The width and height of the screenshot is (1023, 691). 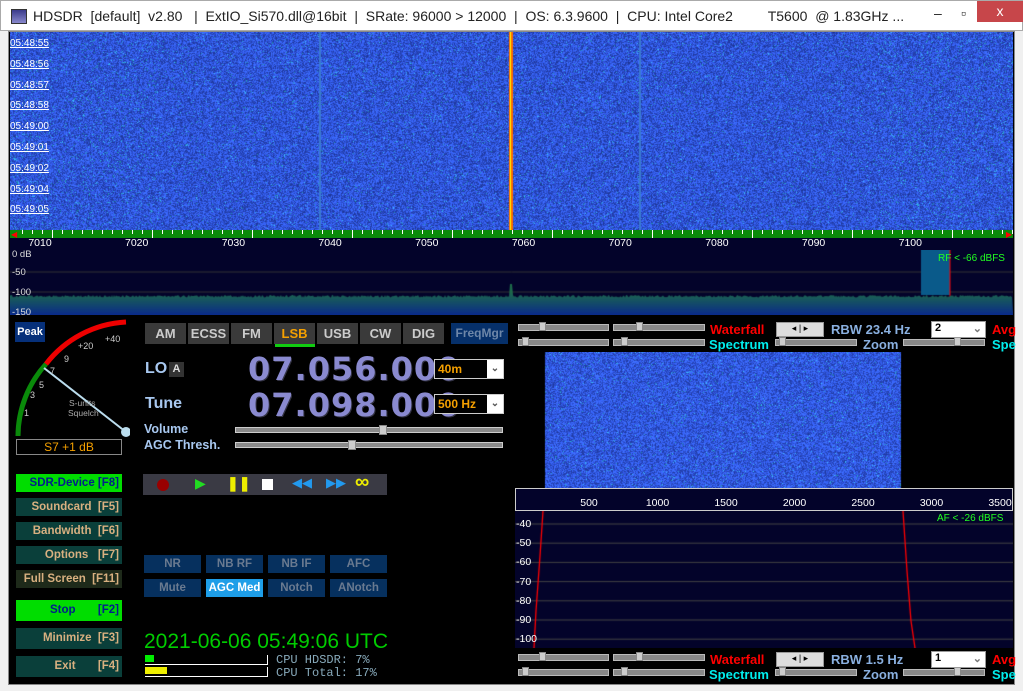 I want to click on loop-icon: ∞, so click(x=362, y=482).